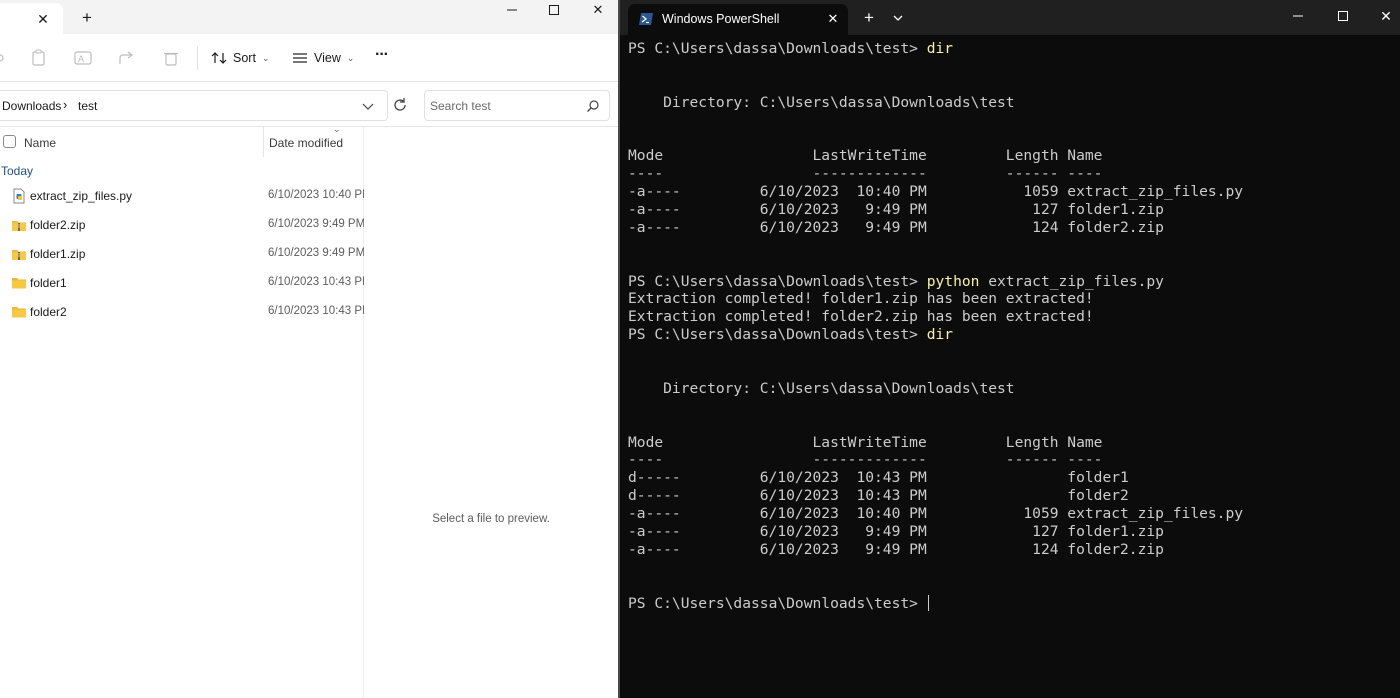  What do you see at coordinates (39, 58) in the screenshot?
I see `copy-icon` at bounding box center [39, 58].